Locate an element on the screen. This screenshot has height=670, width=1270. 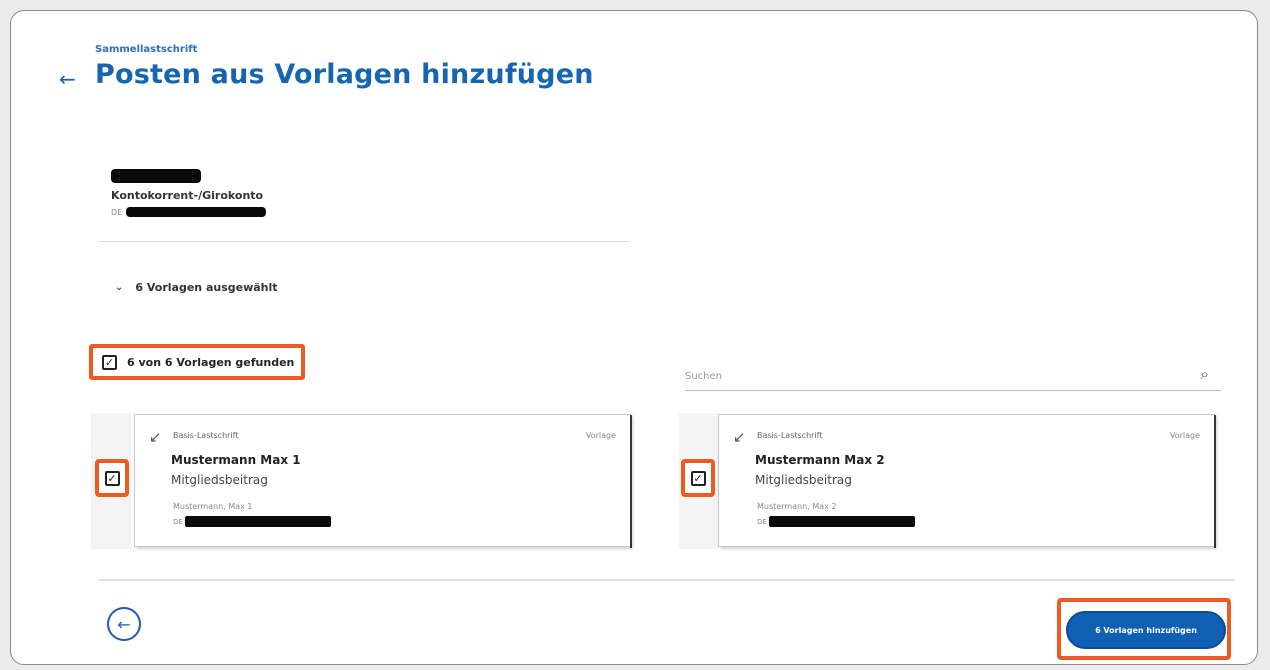
template-holder: Mustermann, Max 2 is located at coordinates (797, 506).